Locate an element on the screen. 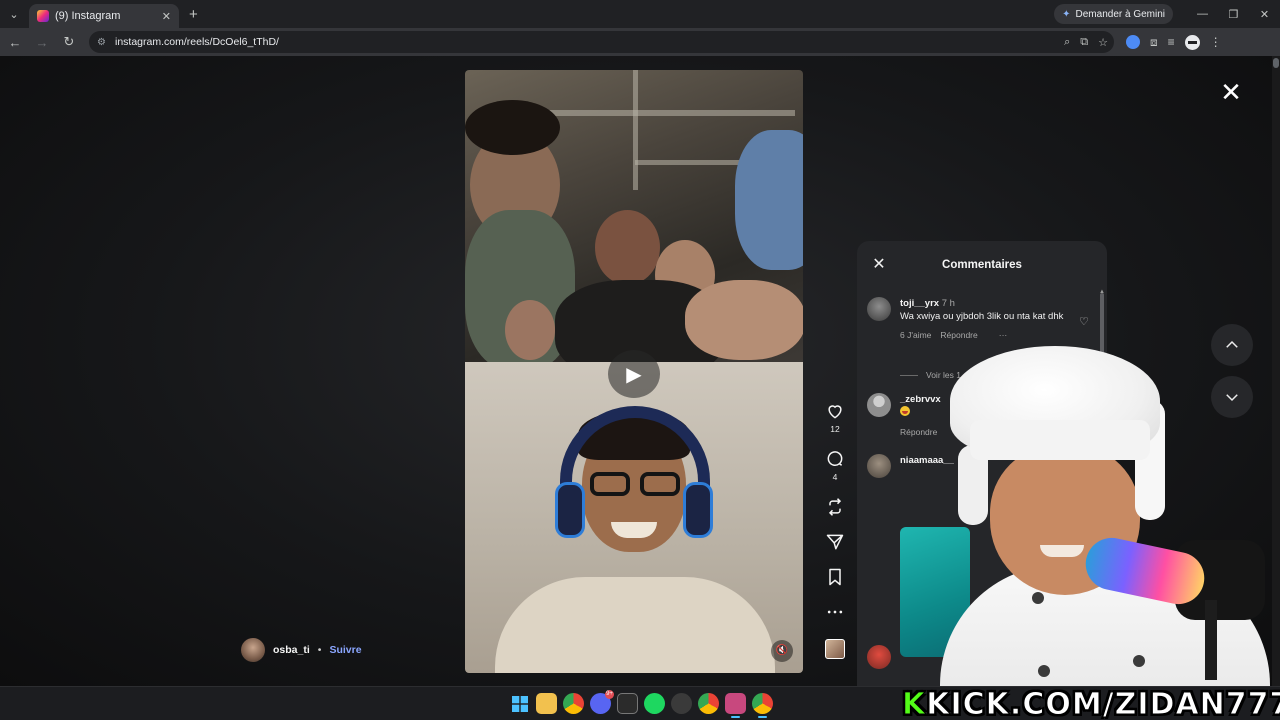 This screenshot has height=720, width=1280. view-replies-label: Voir les 1 is located at coordinates (943, 375).